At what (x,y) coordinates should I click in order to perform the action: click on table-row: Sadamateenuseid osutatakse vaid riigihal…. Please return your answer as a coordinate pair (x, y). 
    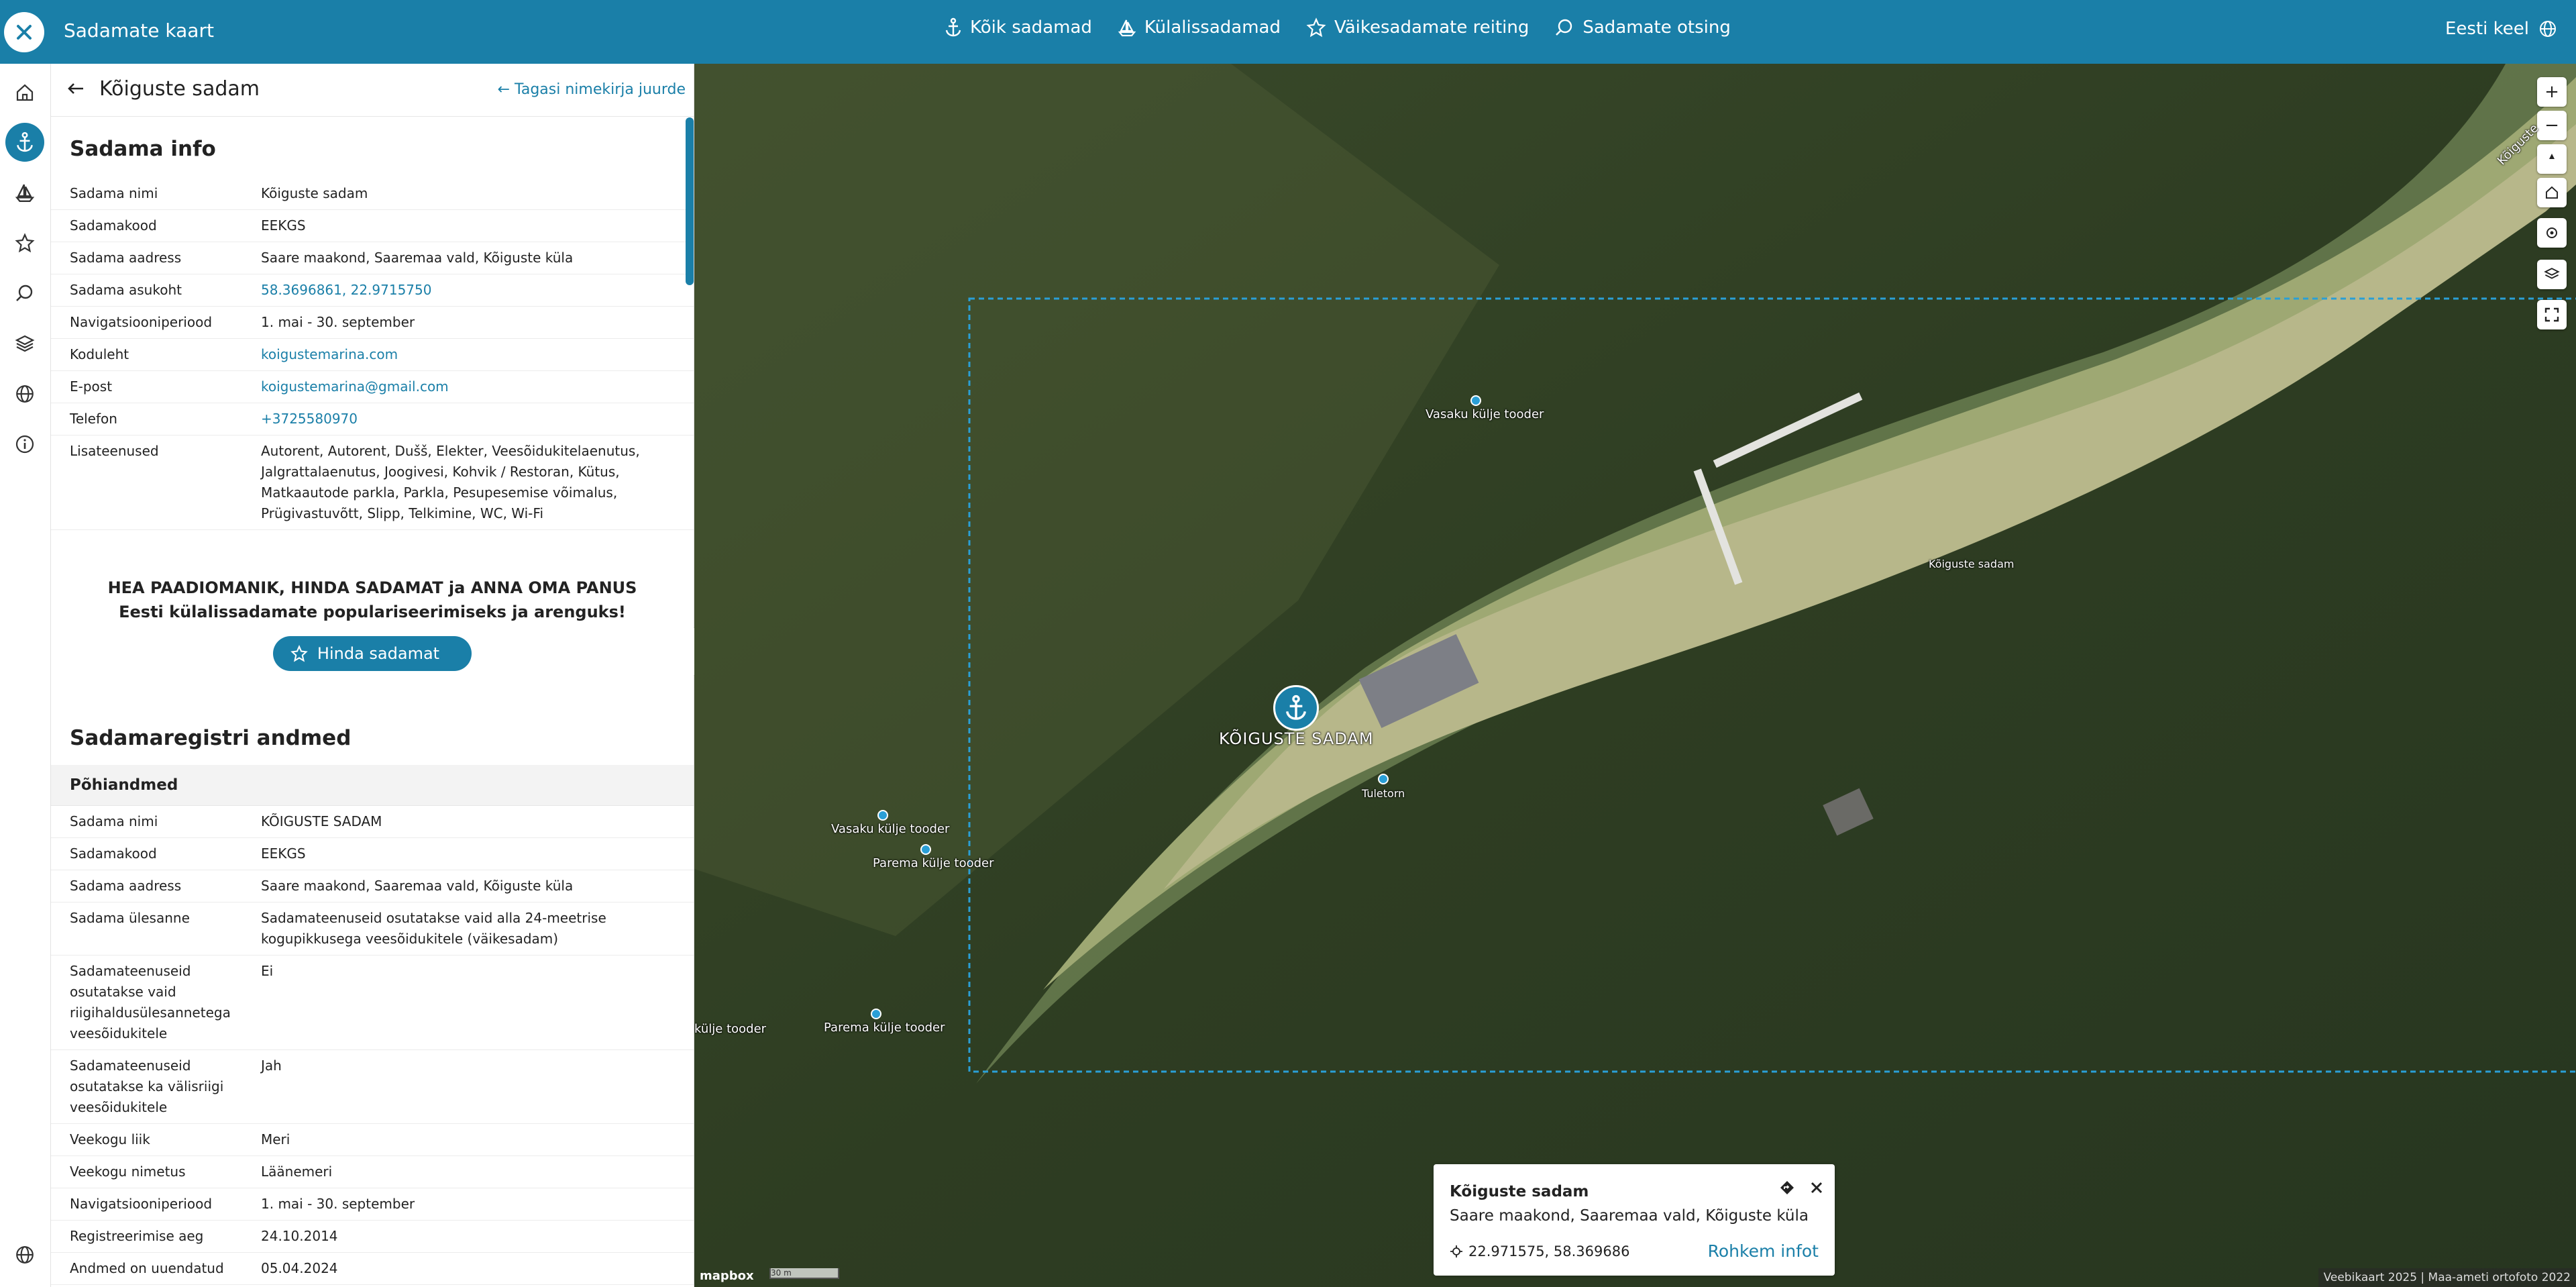
    Looking at the image, I should click on (372, 1003).